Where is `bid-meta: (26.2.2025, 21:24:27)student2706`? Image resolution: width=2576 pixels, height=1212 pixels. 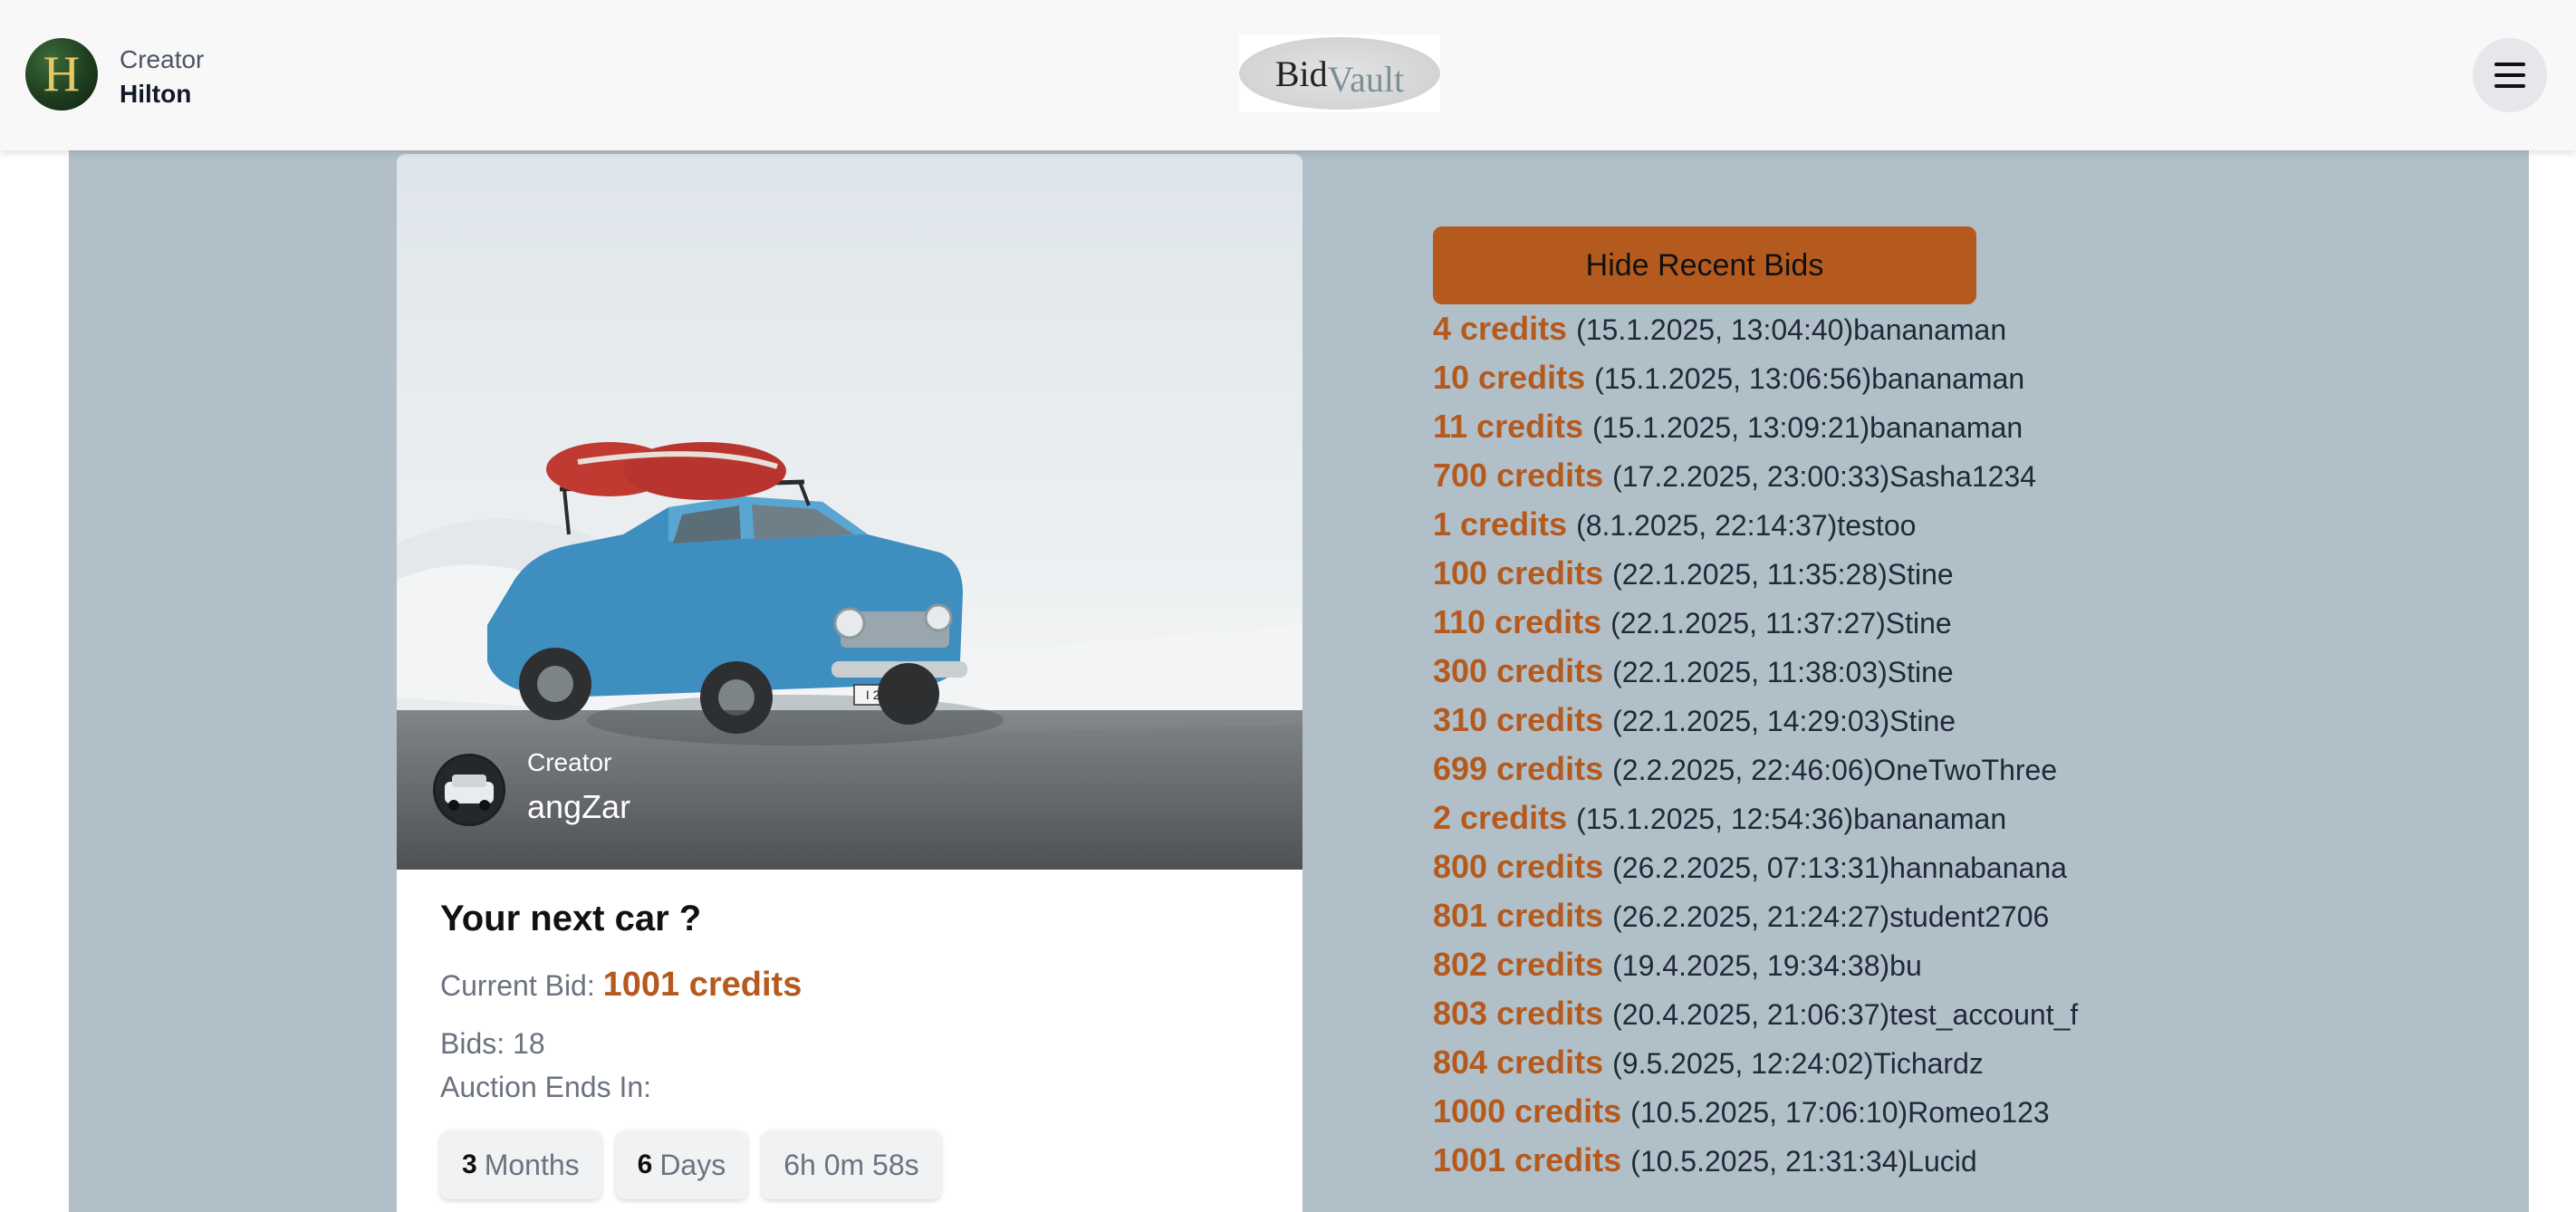 bid-meta: (26.2.2025, 21:24:27)student2706 is located at coordinates (1831, 916).